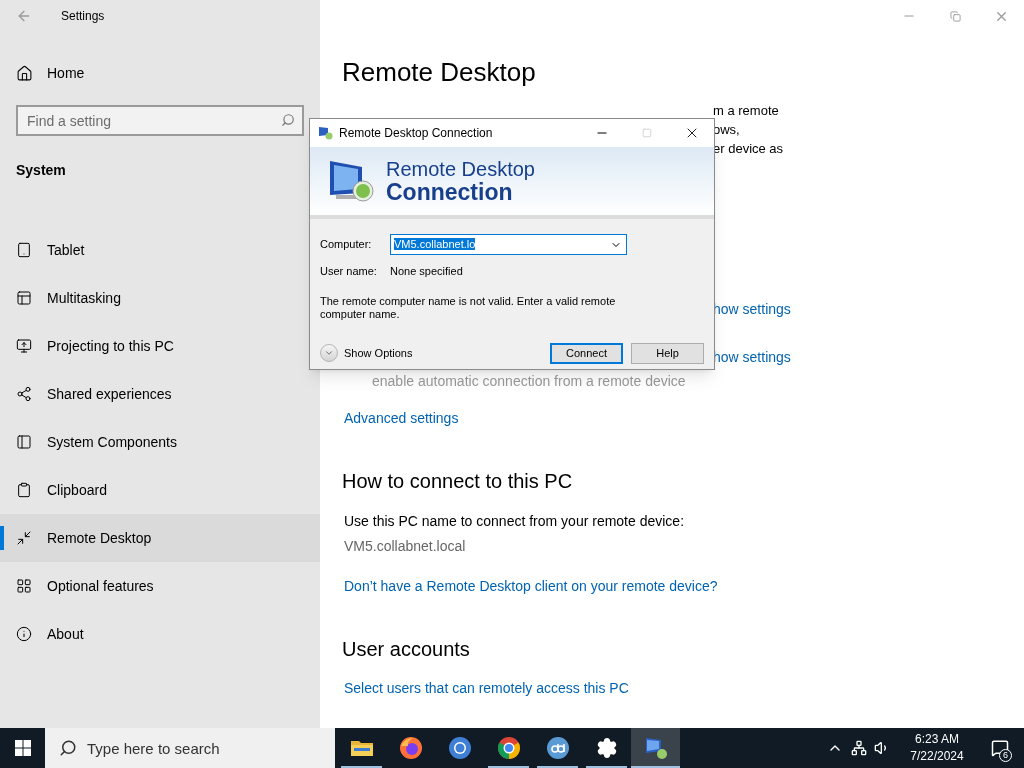 This screenshot has height=768, width=1024. Describe the element at coordinates (646, 133) in the screenshot. I see `maximize-icon` at that location.